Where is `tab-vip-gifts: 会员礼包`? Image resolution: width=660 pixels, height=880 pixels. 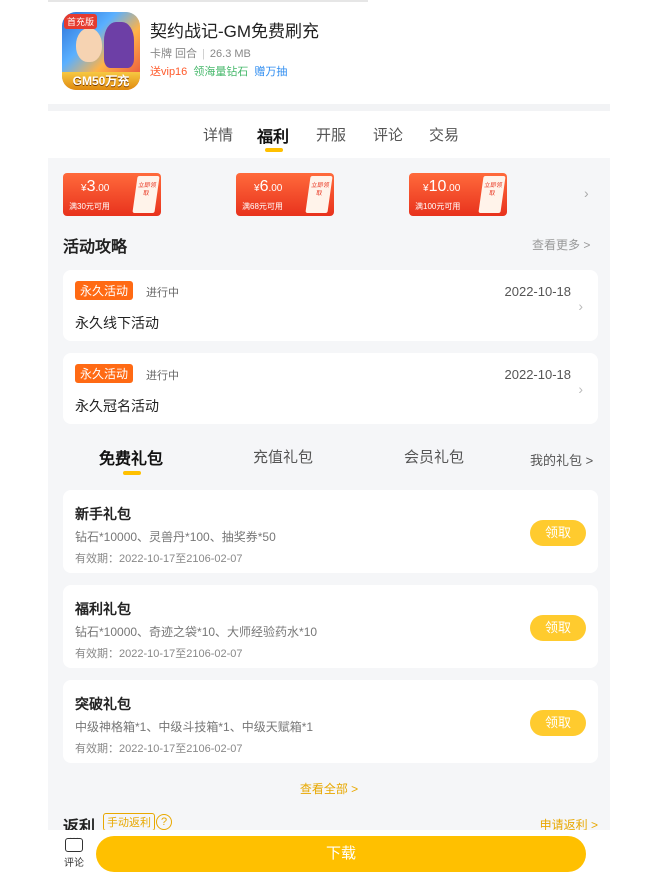 tab-vip-gifts: 会员礼包 is located at coordinates (434, 456).